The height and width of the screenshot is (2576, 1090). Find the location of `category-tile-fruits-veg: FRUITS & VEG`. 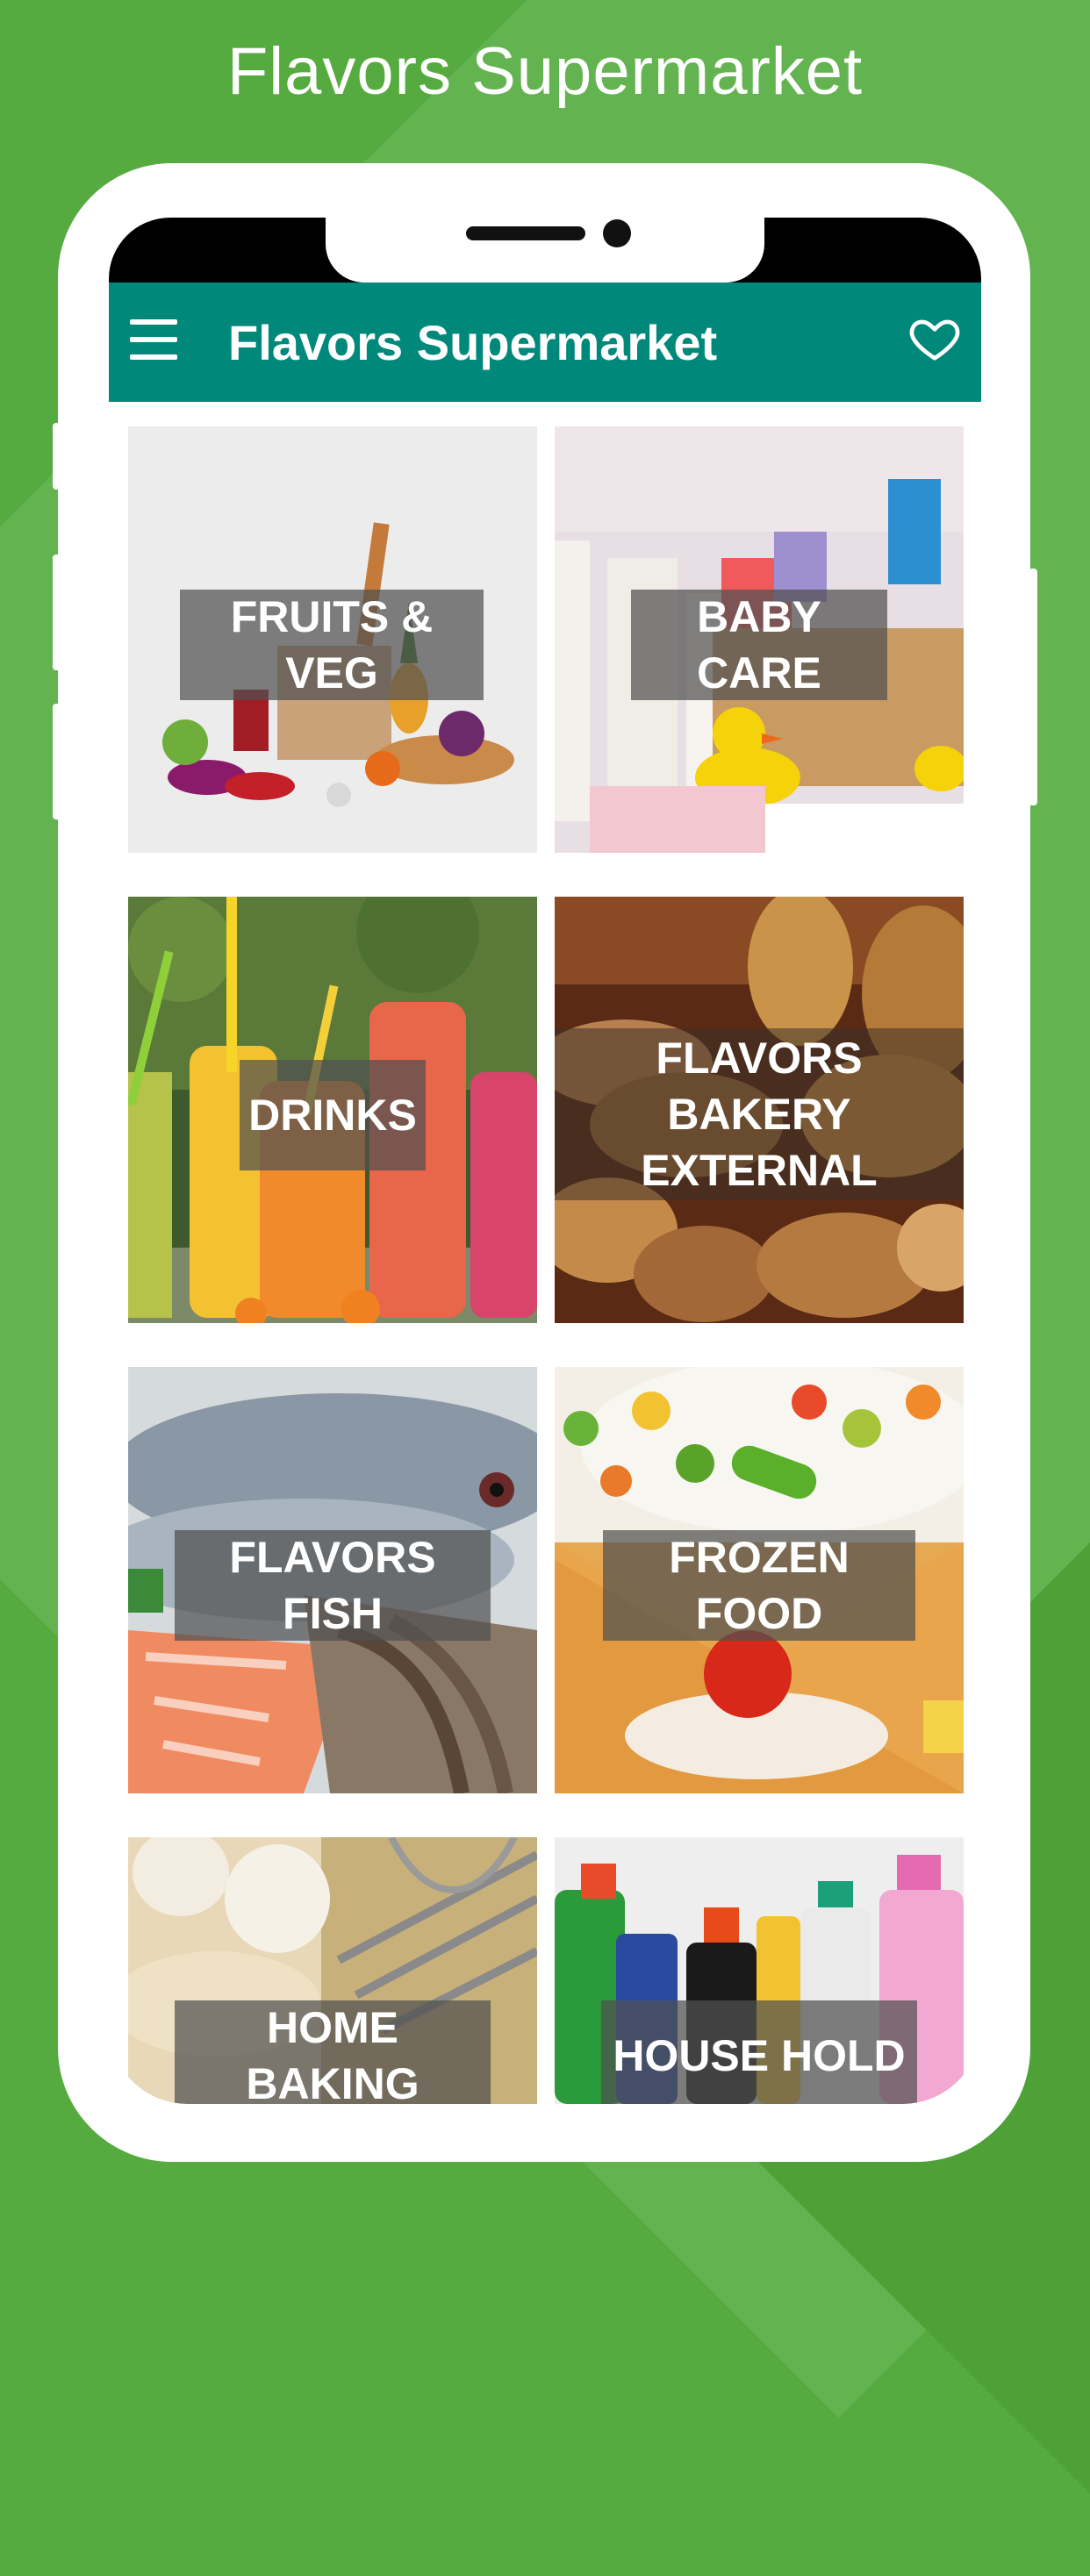

category-tile-fruits-veg: FRUITS & VEG is located at coordinates (332, 639).